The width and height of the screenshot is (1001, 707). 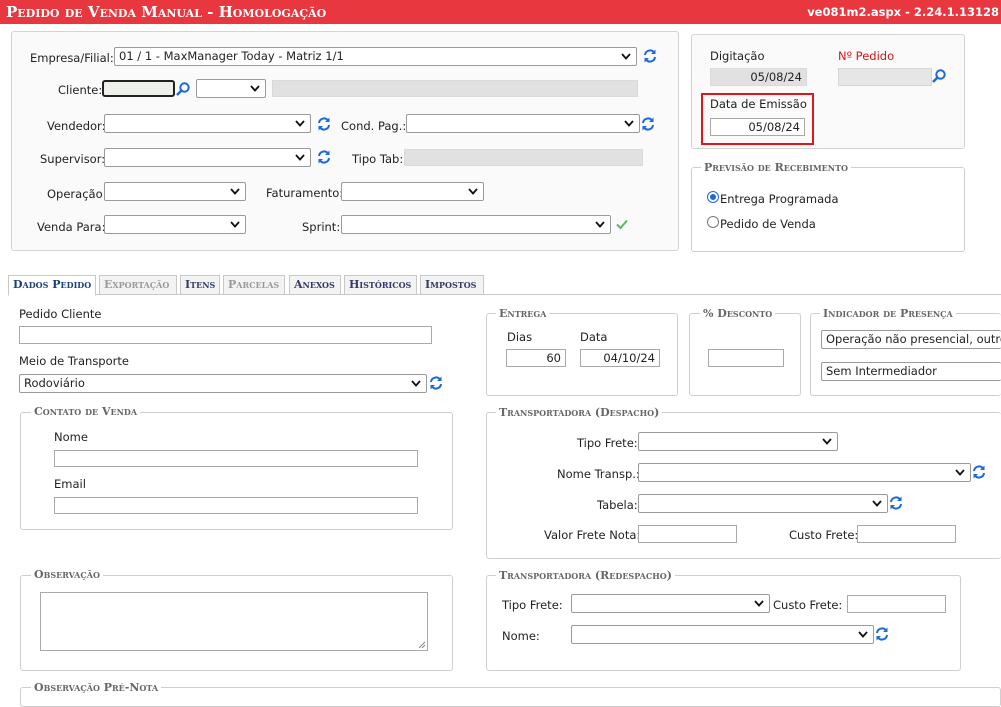 What do you see at coordinates (808, 605) in the screenshot?
I see `redespacho-custo-frete-label: Custo Frete:` at bounding box center [808, 605].